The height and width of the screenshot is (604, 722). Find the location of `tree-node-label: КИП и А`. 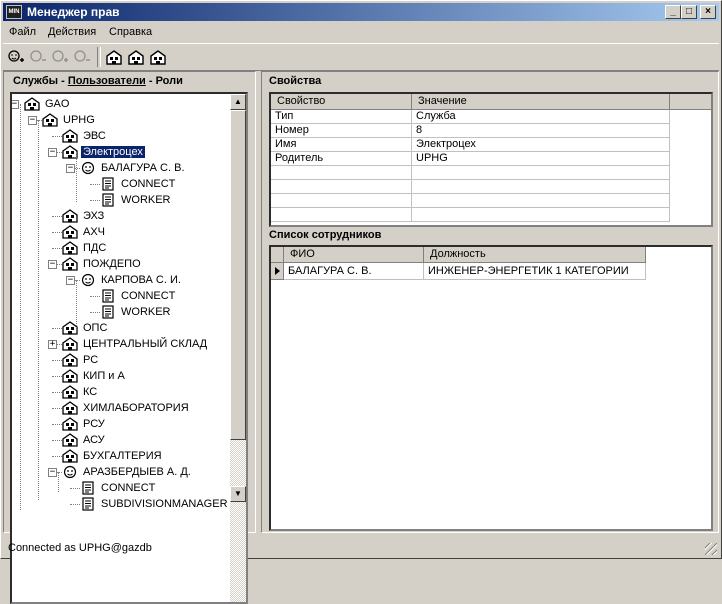

tree-node-label: КИП и А is located at coordinates (104, 376).